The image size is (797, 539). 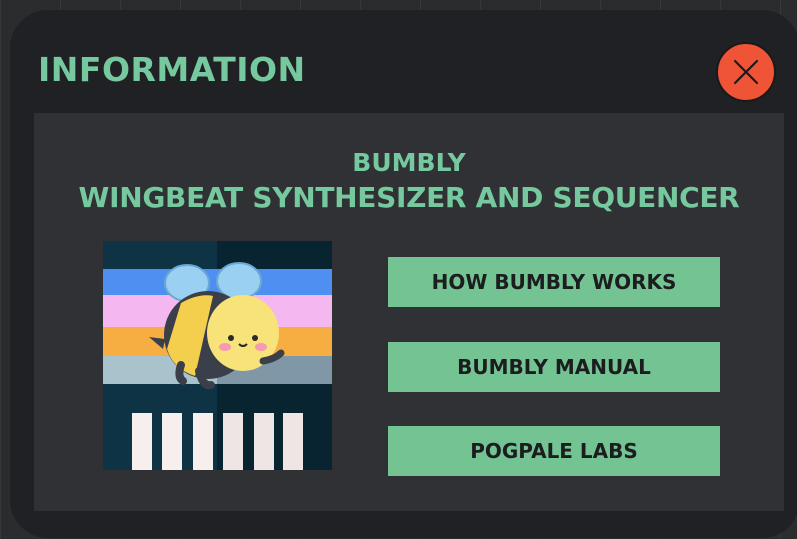 What do you see at coordinates (409, 197) in the screenshot?
I see `app-subtitle: WINGBEAT SYNTHESIZER AND SEQUENCER` at bounding box center [409, 197].